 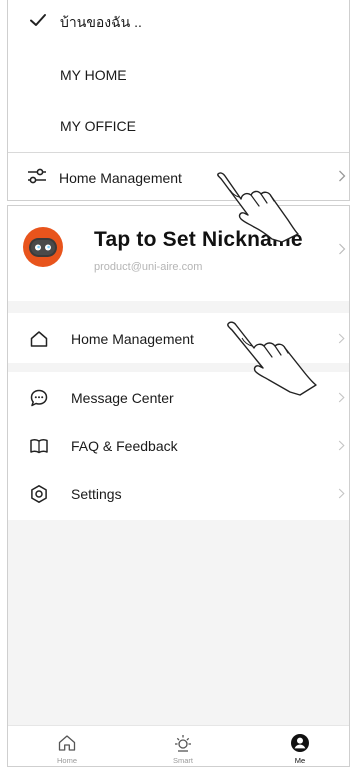 What do you see at coordinates (93, 75) in the screenshot?
I see `home-option-label: MY HOME` at bounding box center [93, 75].